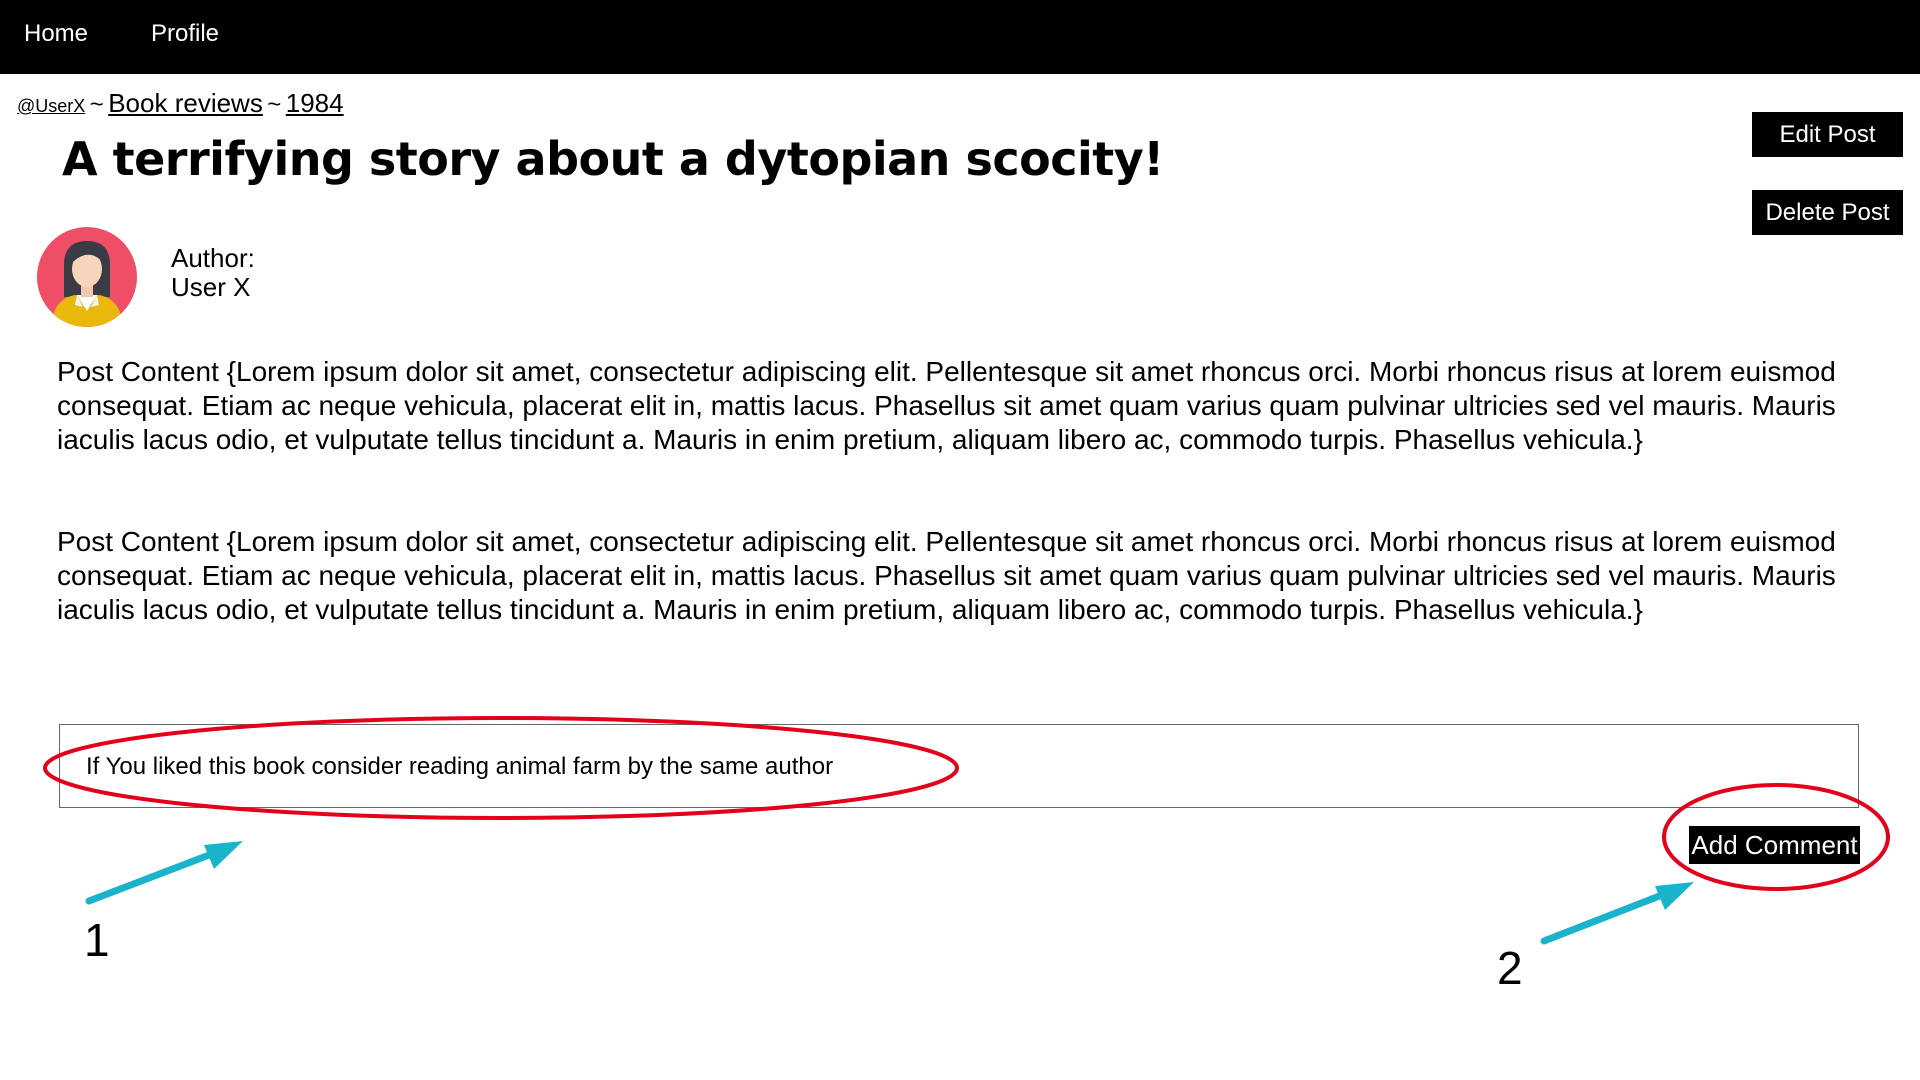 The image size is (1920, 1080). What do you see at coordinates (211, 287) in the screenshot?
I see `author-name: User X` at bounding box center [211, 287].